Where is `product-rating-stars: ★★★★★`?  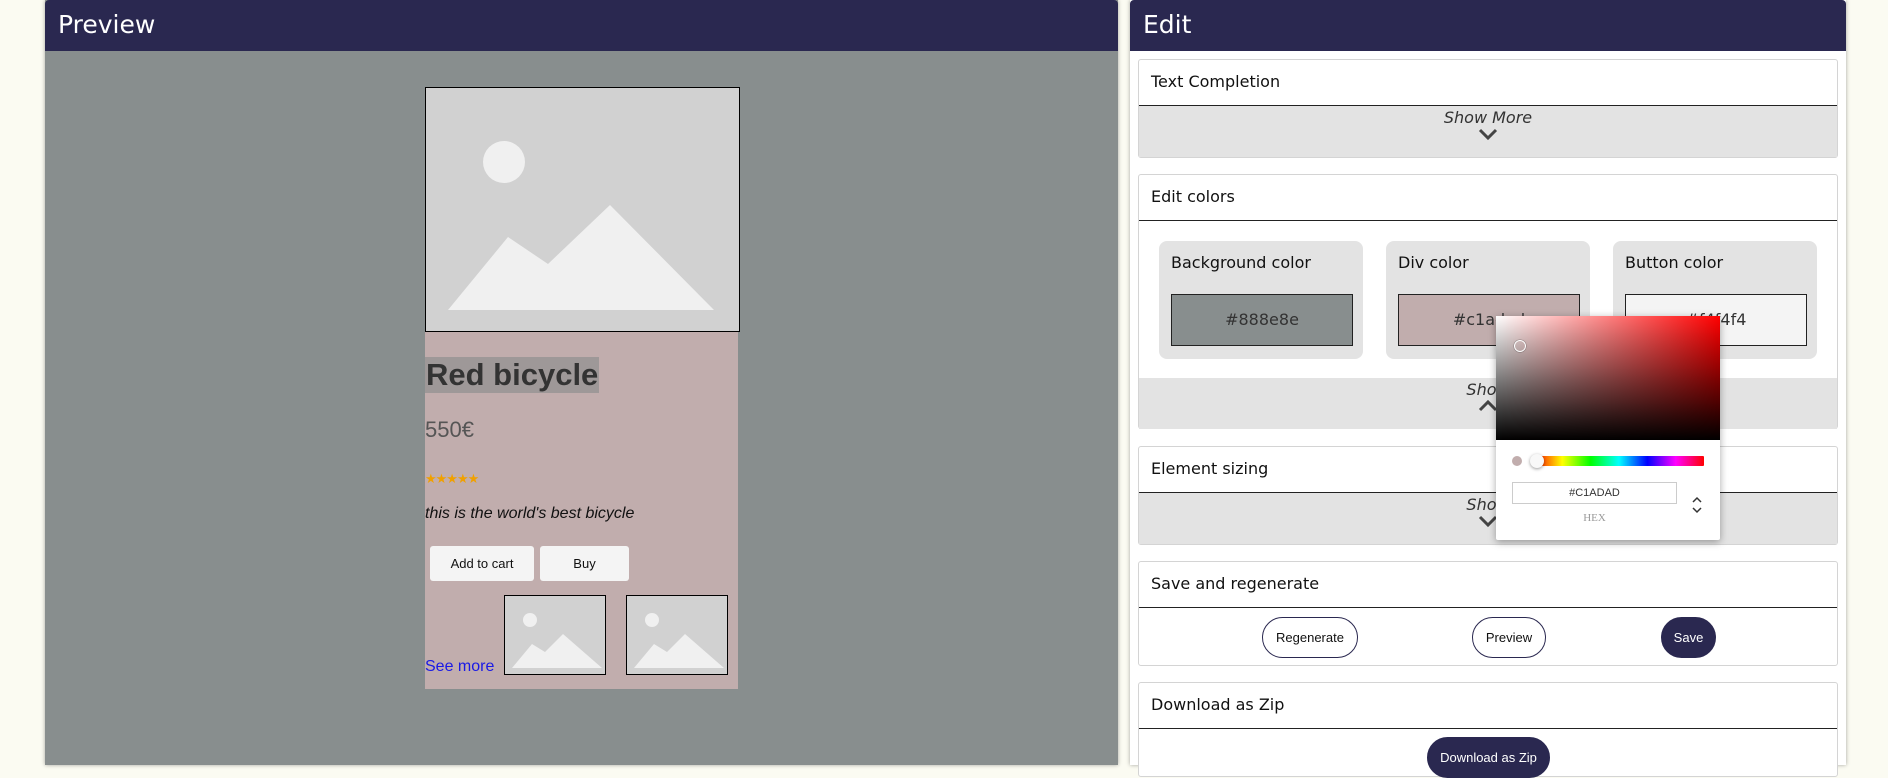
product-rating-stars: ★★★★★ is located at coordinates (452, 479).